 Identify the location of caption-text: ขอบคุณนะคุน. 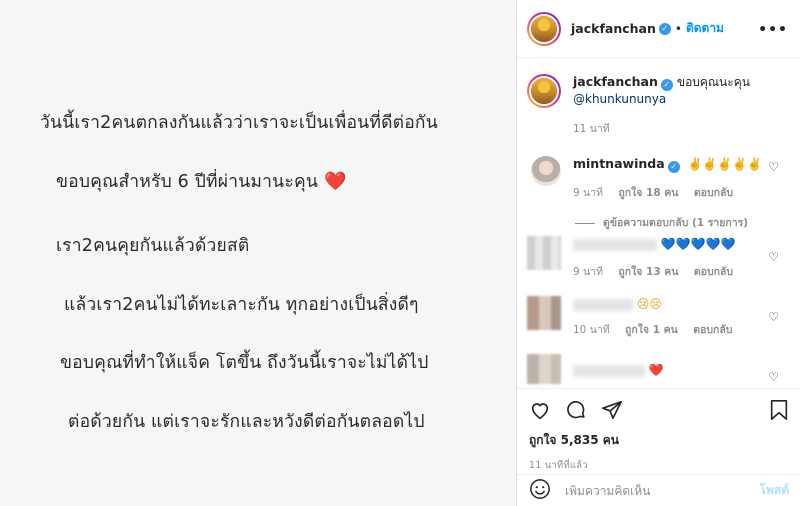
(713, 82).